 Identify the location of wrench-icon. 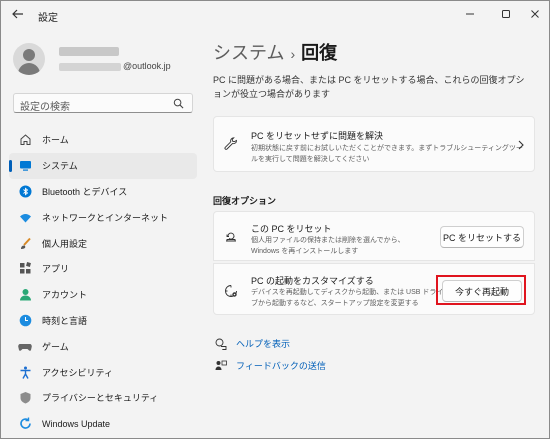
(230, 143).